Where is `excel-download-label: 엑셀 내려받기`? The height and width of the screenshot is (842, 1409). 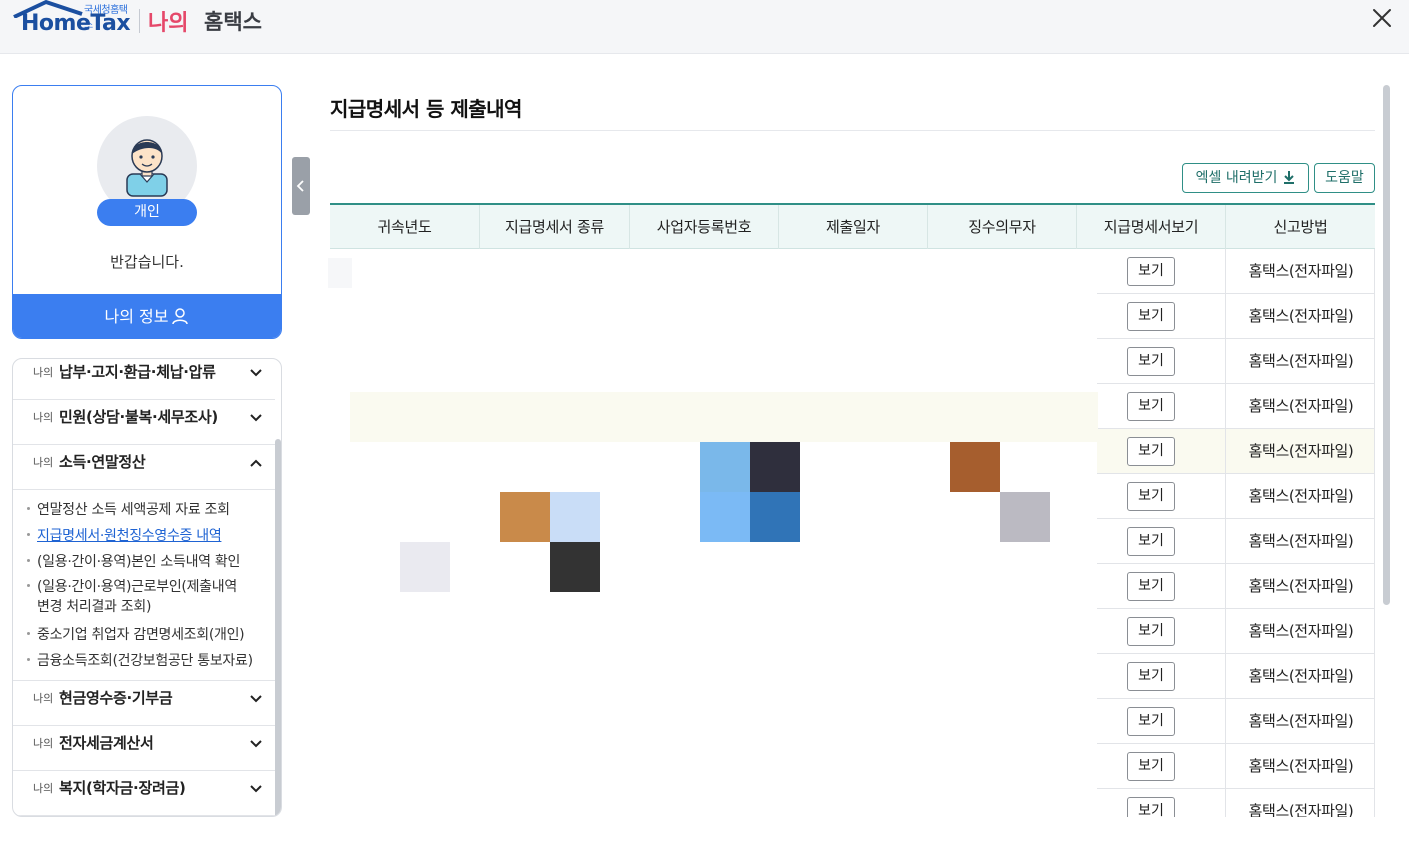
excel-download-label: 엑셀 내려받기 is located at coordinates (1236, 178).